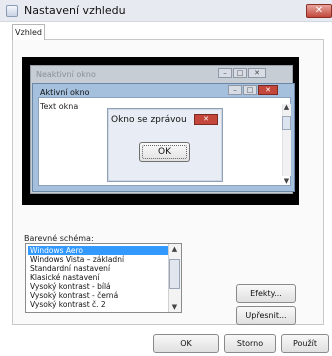 The width and height of the screenshot is (332, 356). What do you see at coordinates (12, 11) in the screenshot?
I see `window-icon` at bounding box center [12, 11].